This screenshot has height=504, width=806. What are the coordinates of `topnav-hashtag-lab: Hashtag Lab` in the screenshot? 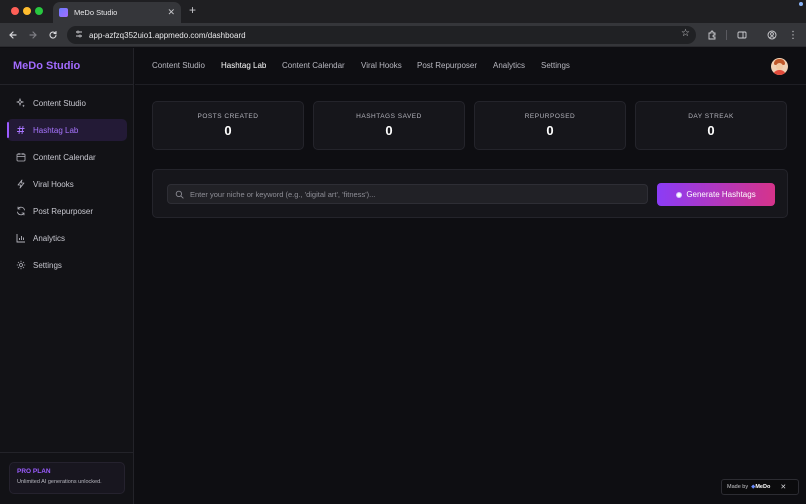 It's located at (243, 65).